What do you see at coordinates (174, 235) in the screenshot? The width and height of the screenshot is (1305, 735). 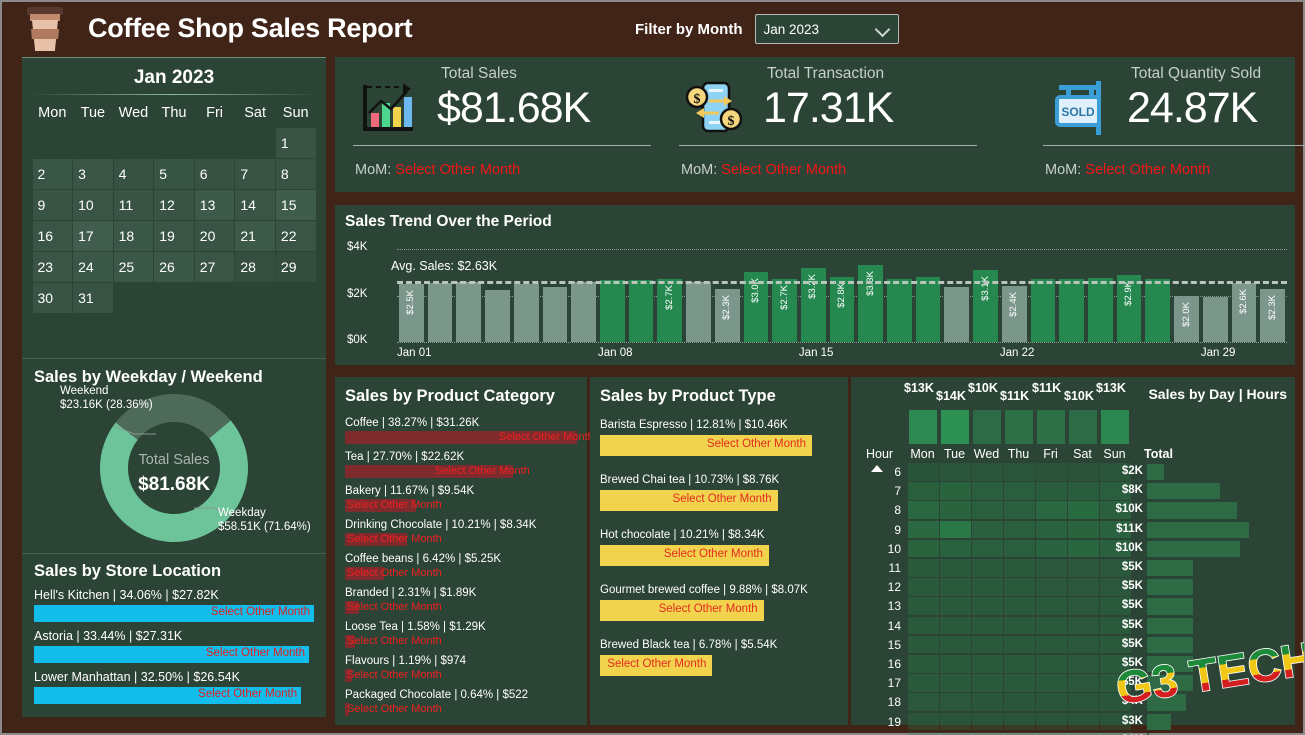 I see `calendar-day-cell: 19` at bounding box center [174, 235].